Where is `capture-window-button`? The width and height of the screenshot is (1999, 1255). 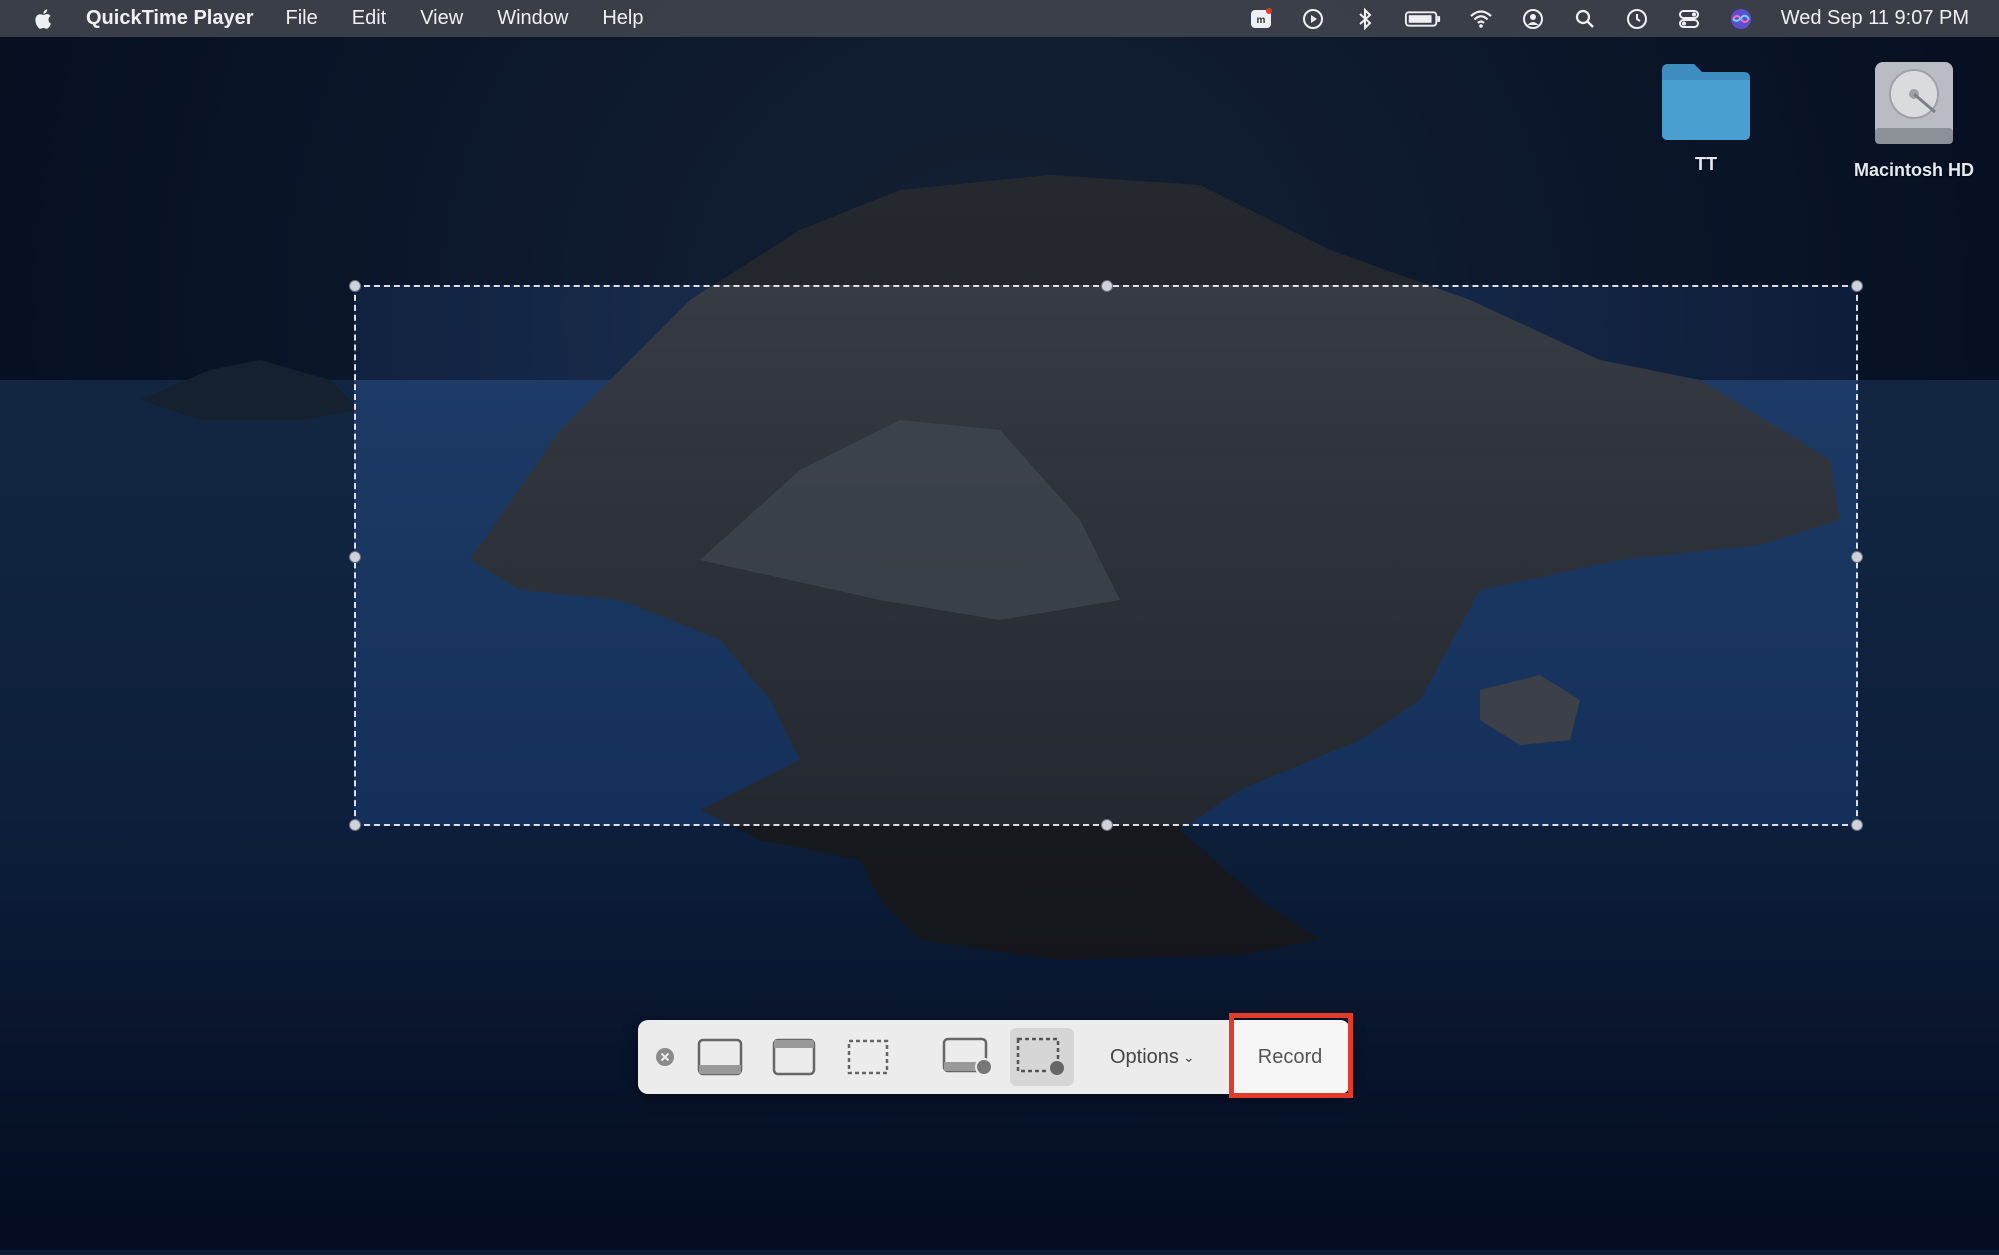 capture-window-button is located at coordinates (794, 1057).